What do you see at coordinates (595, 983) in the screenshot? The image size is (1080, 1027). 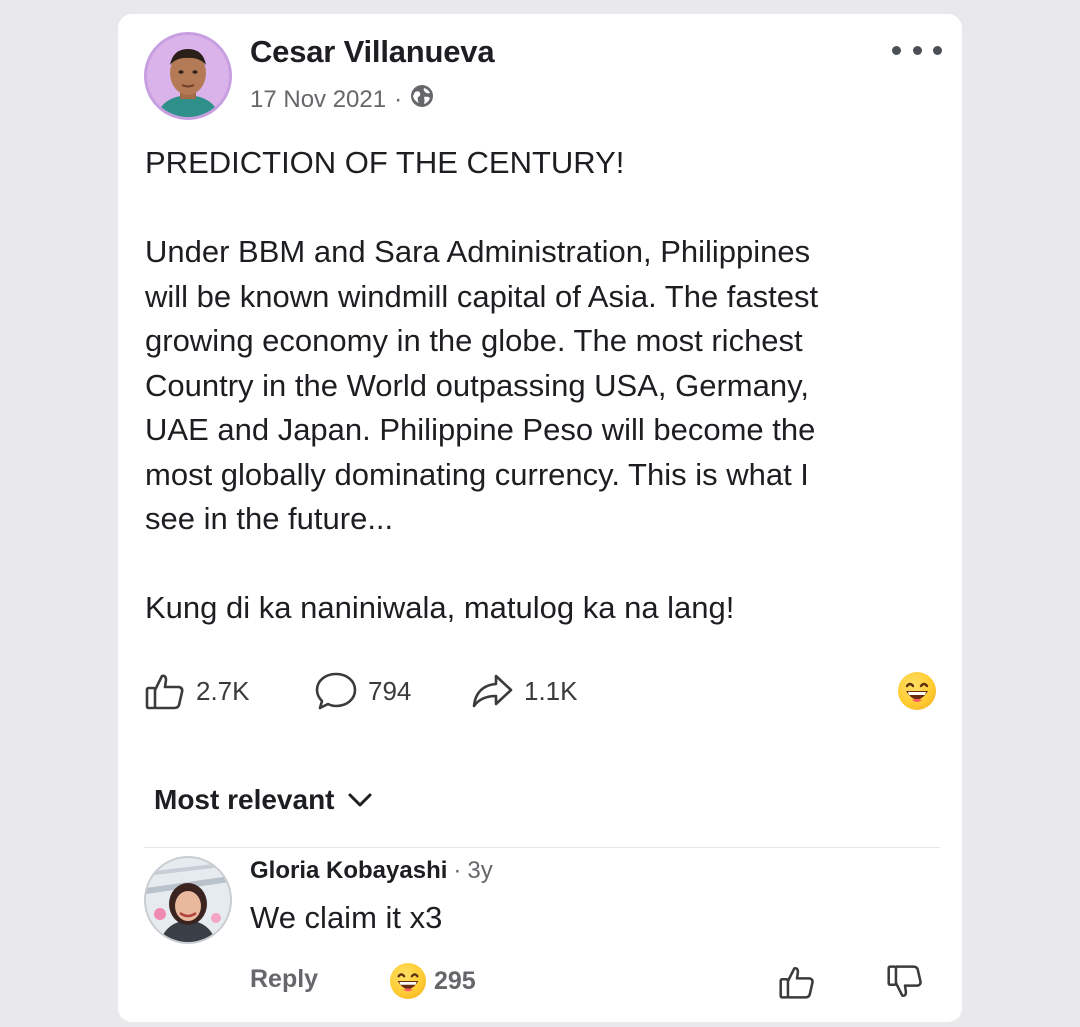 I see `comment-actions: Reply 295` at bounding box center [595, 983].